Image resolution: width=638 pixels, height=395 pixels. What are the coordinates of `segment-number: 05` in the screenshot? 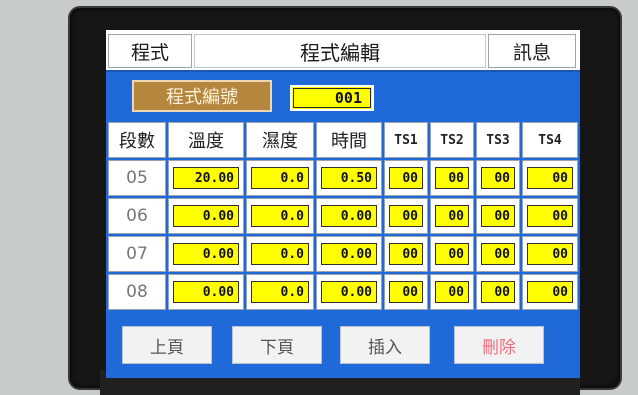 It's located at (137, 178).